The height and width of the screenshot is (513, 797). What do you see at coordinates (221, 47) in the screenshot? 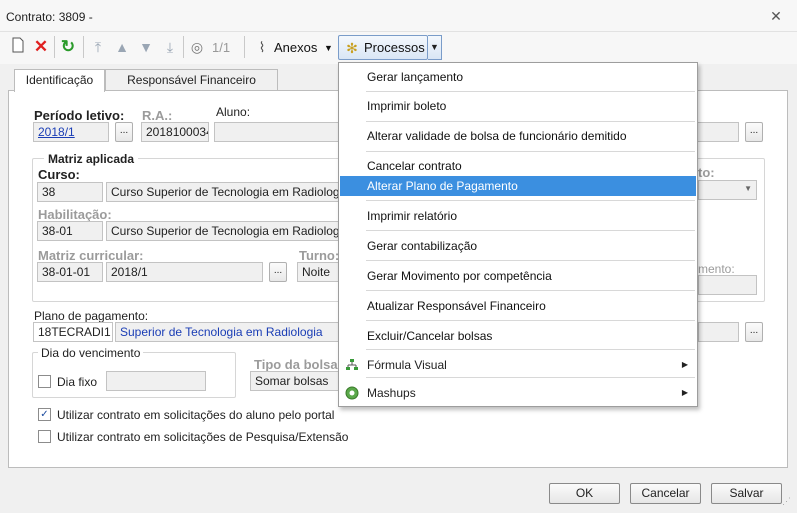
I see `page-counter: 1/1` at bounding box center [221, 47].